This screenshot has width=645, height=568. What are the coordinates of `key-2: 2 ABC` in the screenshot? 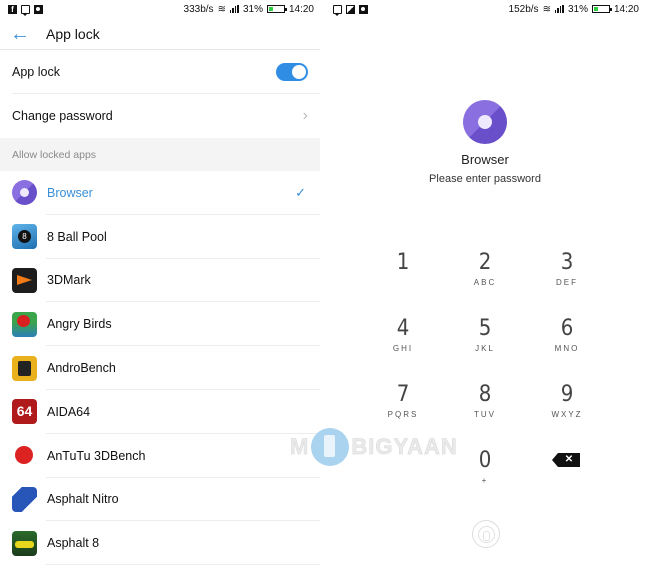 It's located at (485, 275).